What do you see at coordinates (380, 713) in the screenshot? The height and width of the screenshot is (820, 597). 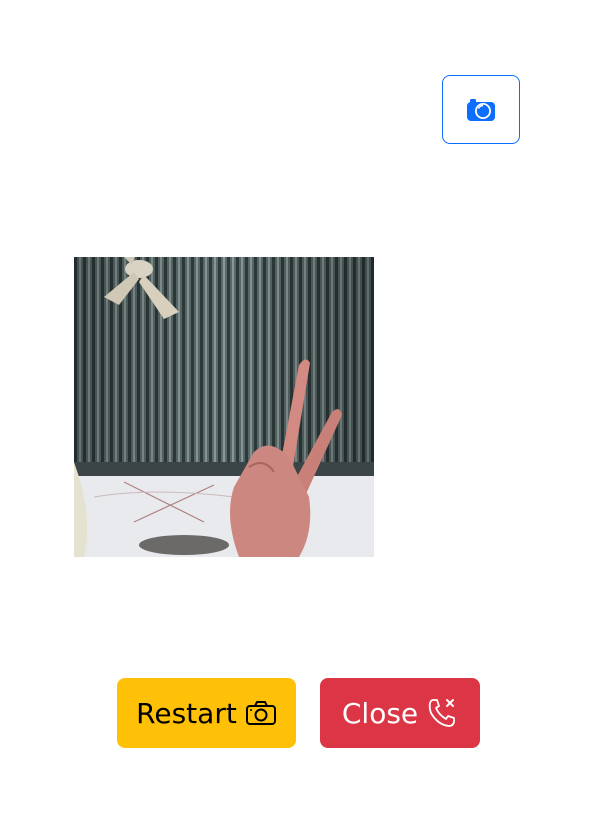 I see `close-label: Close` at bounding box center [380, 713].